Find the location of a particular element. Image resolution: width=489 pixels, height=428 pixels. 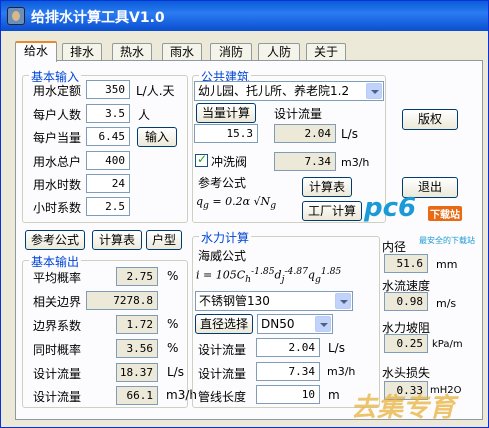

correlation-boundary-label: 相关边界 is located at coordinates (57, 302).